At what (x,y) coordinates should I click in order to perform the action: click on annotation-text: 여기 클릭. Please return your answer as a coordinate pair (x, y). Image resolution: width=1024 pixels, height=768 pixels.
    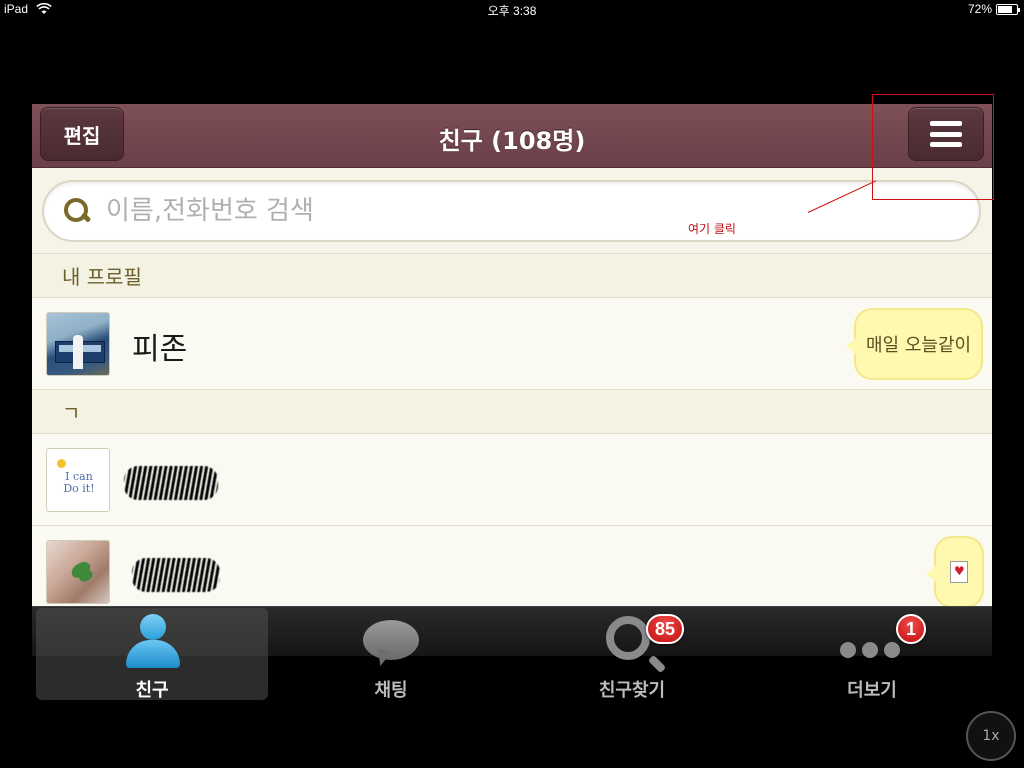
    Looking at the image, I should click on (712, 229).